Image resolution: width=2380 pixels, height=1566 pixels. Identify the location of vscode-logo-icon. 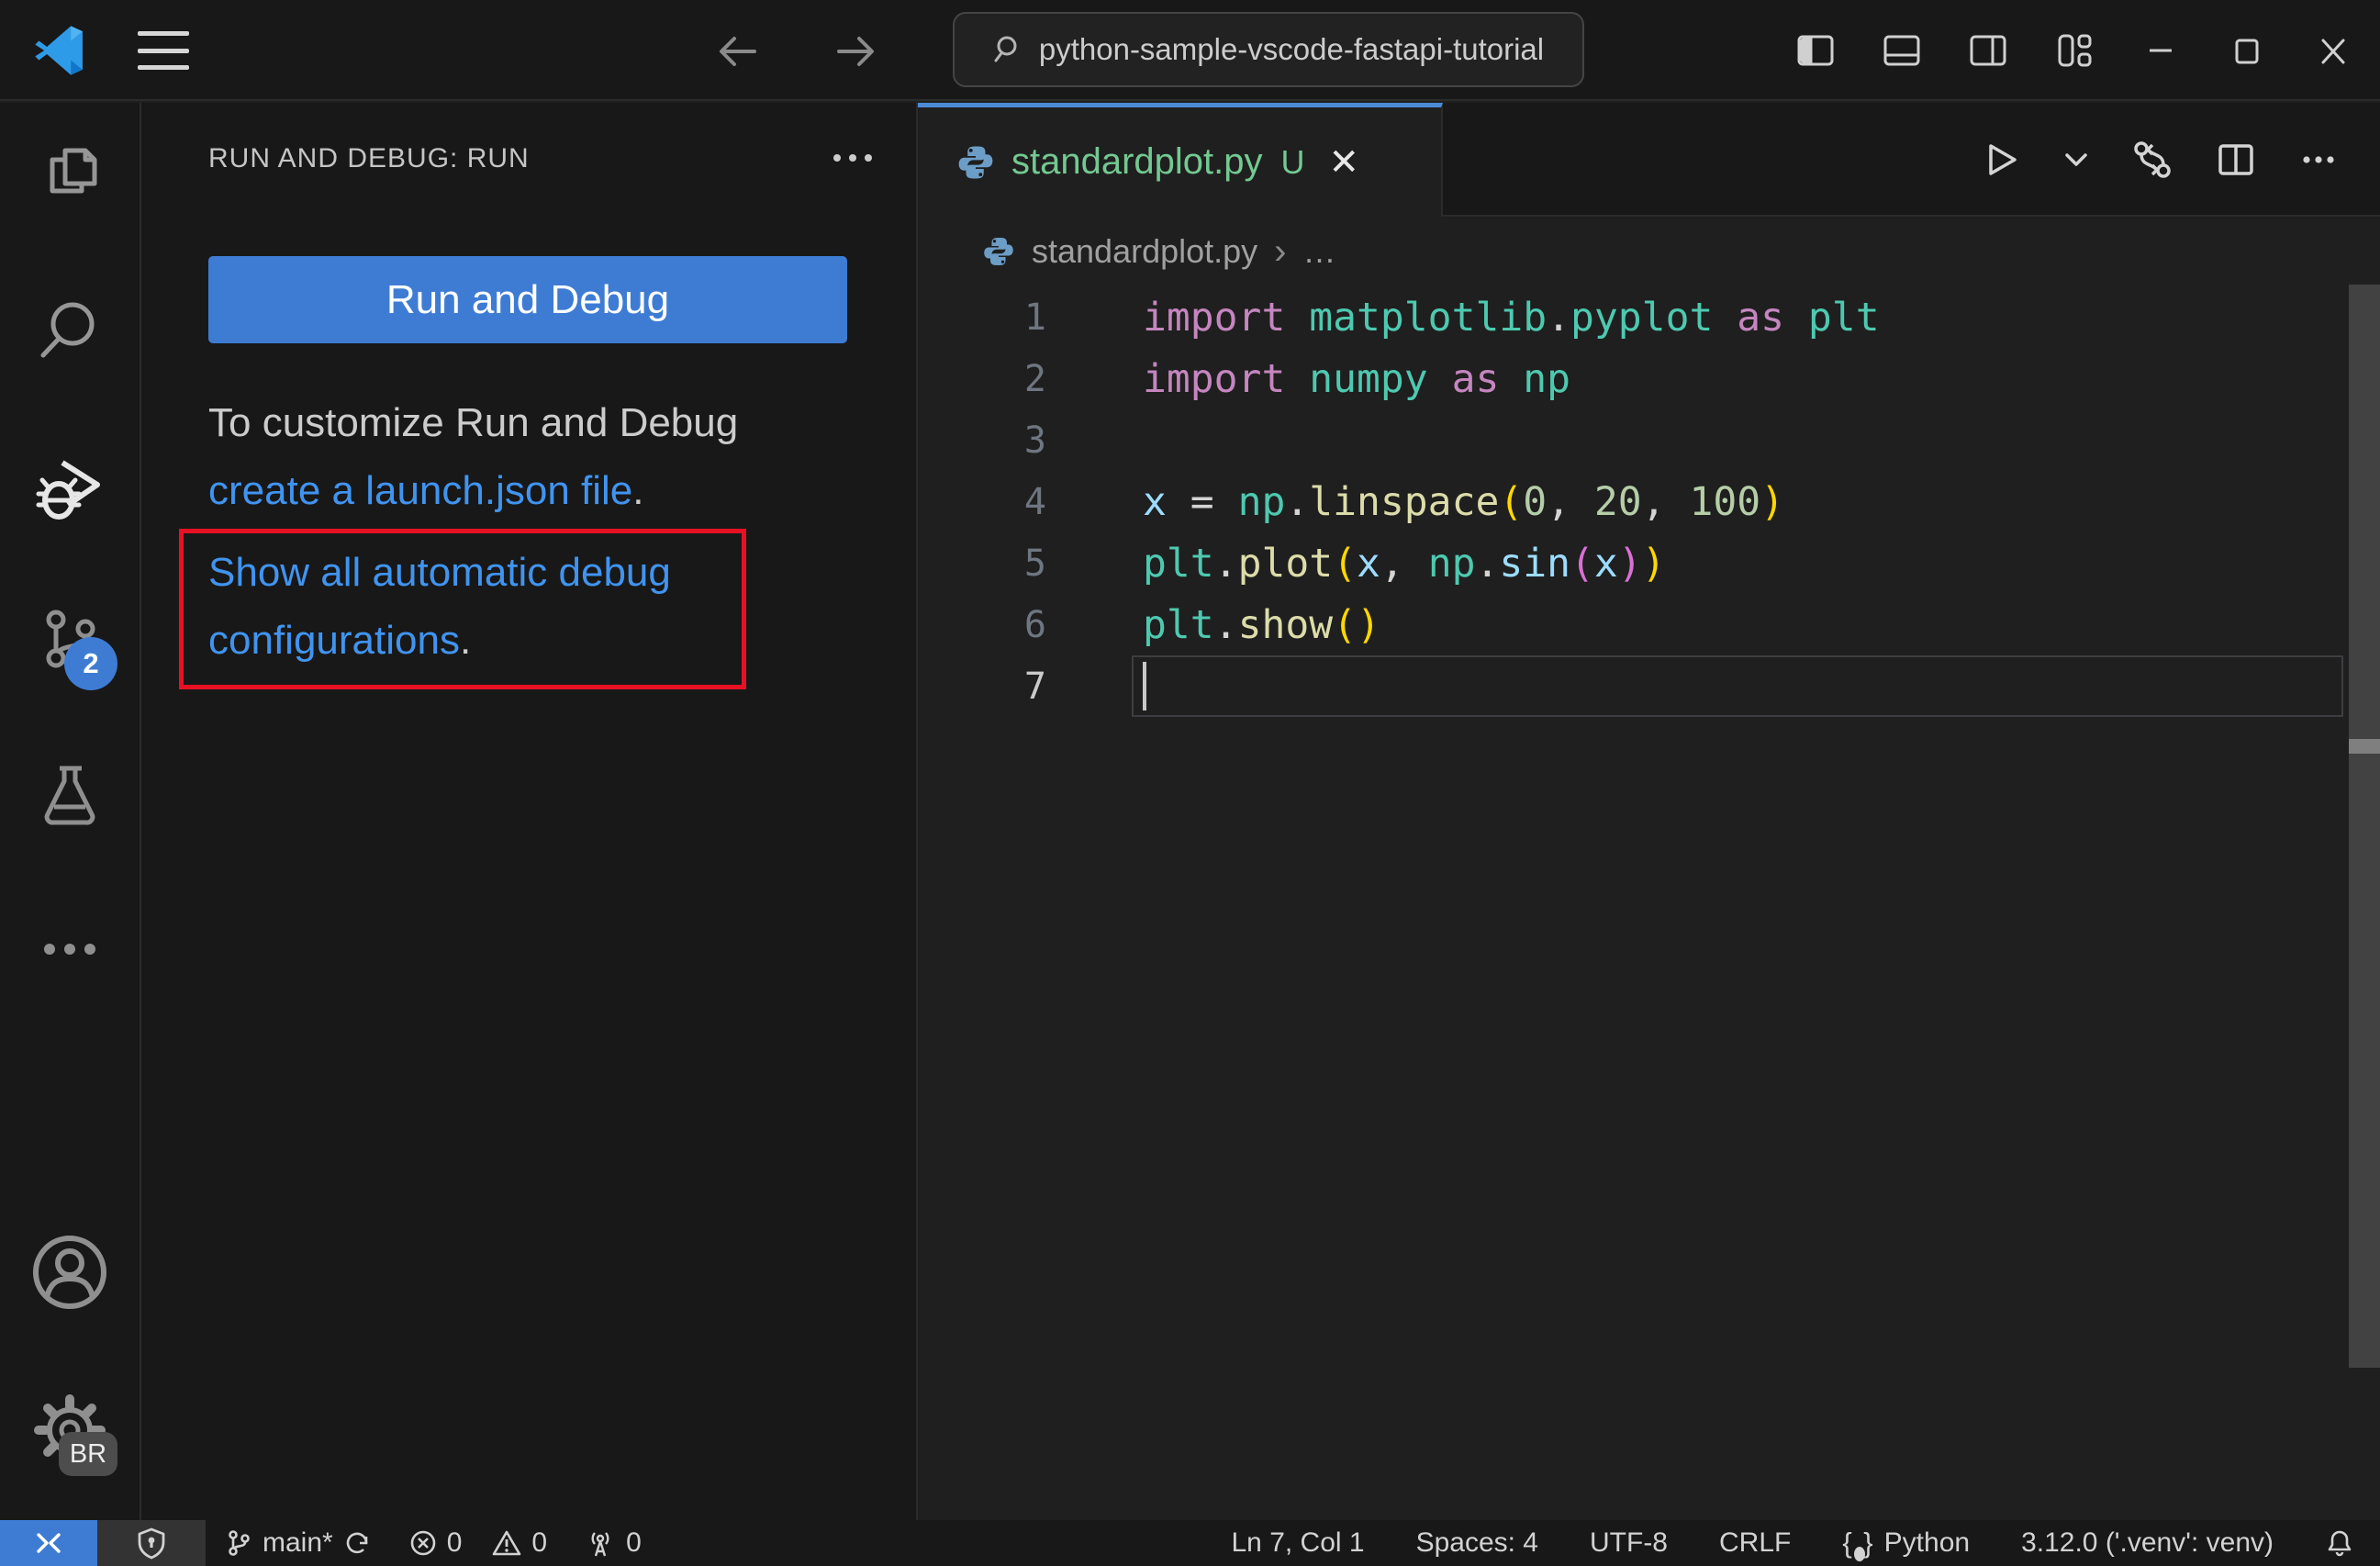
(59, 51).